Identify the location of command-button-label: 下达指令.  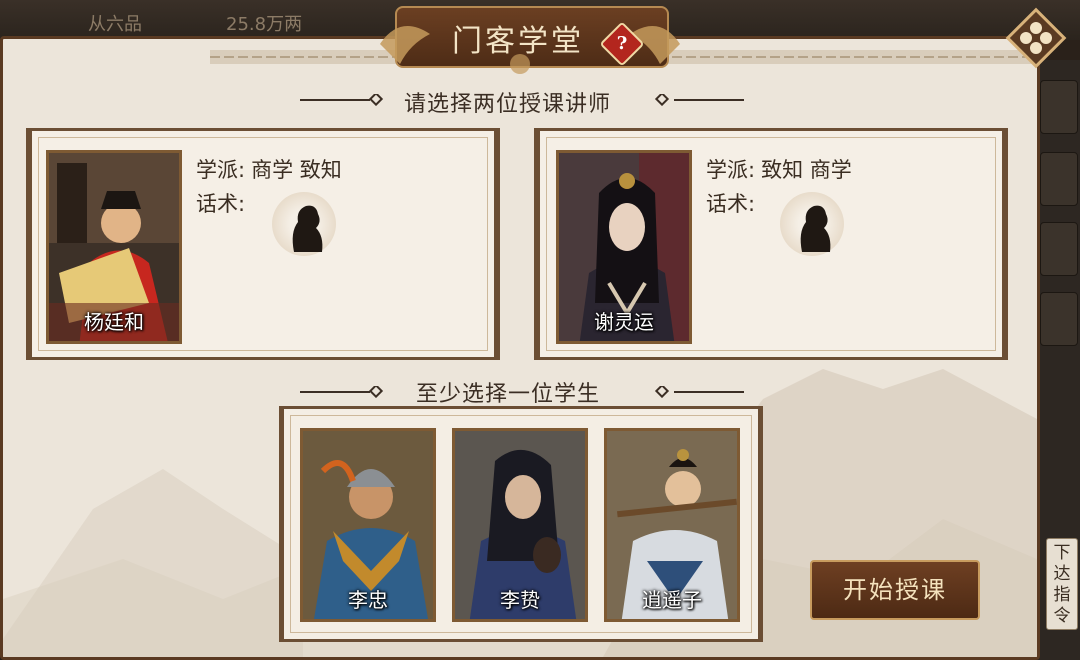
(1062, 584).